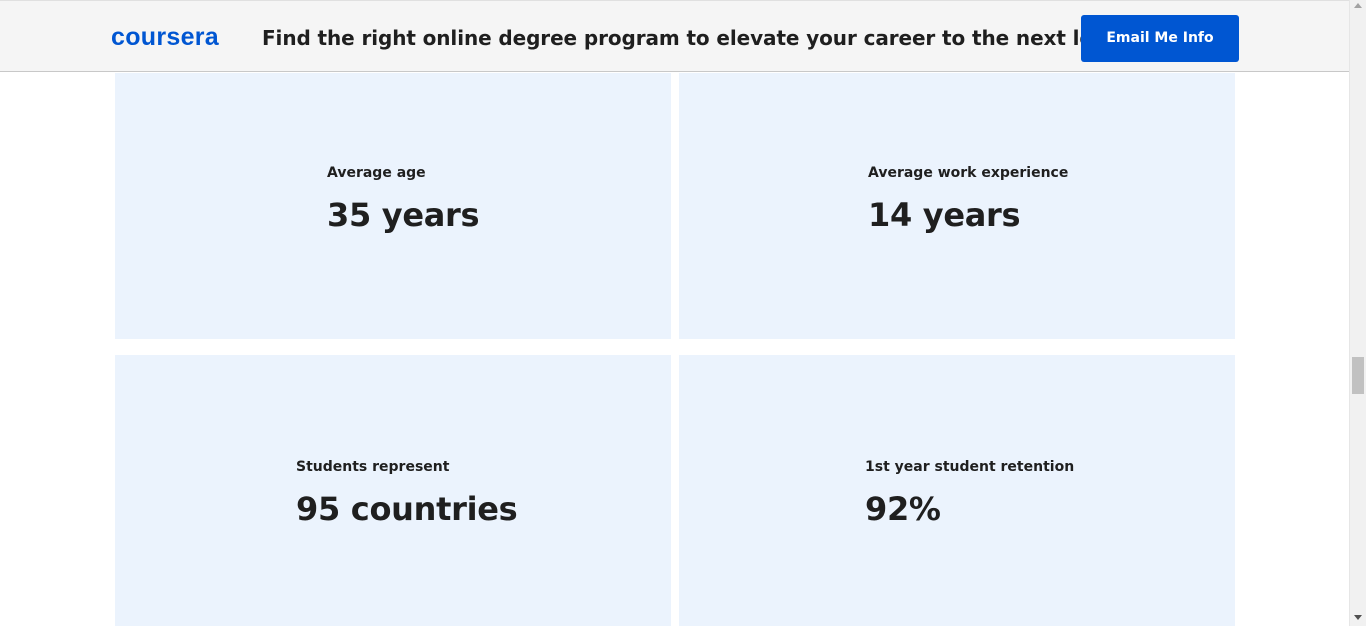  I want to click on stat-label: 1st year student retention, so click(970, 467).